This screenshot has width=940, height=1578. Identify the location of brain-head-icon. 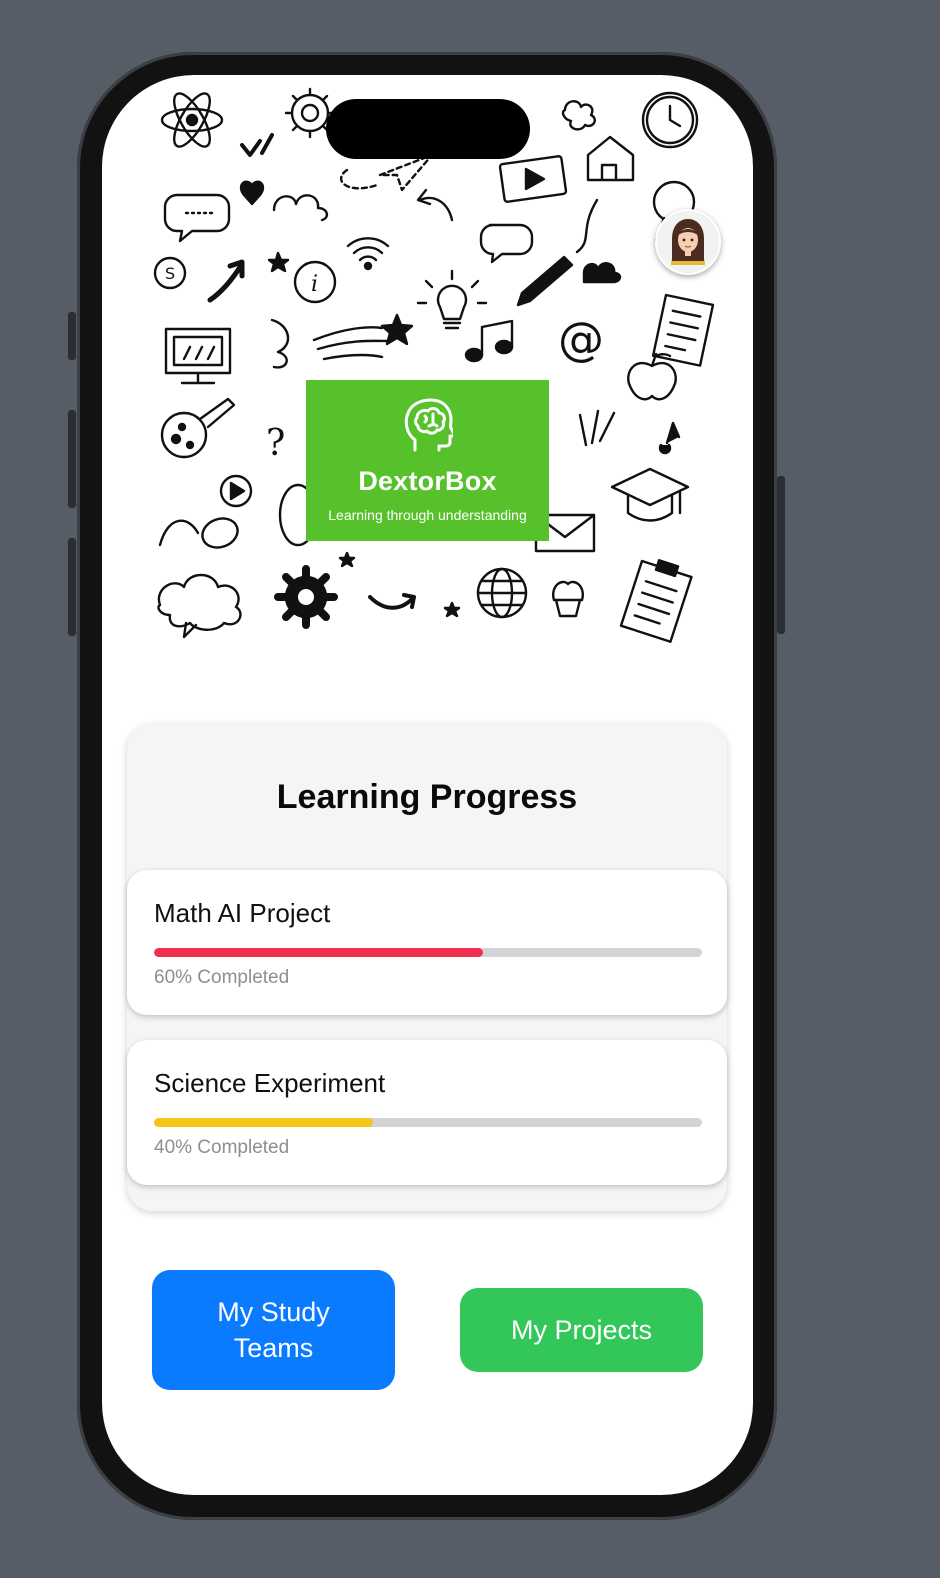
(428, 425).